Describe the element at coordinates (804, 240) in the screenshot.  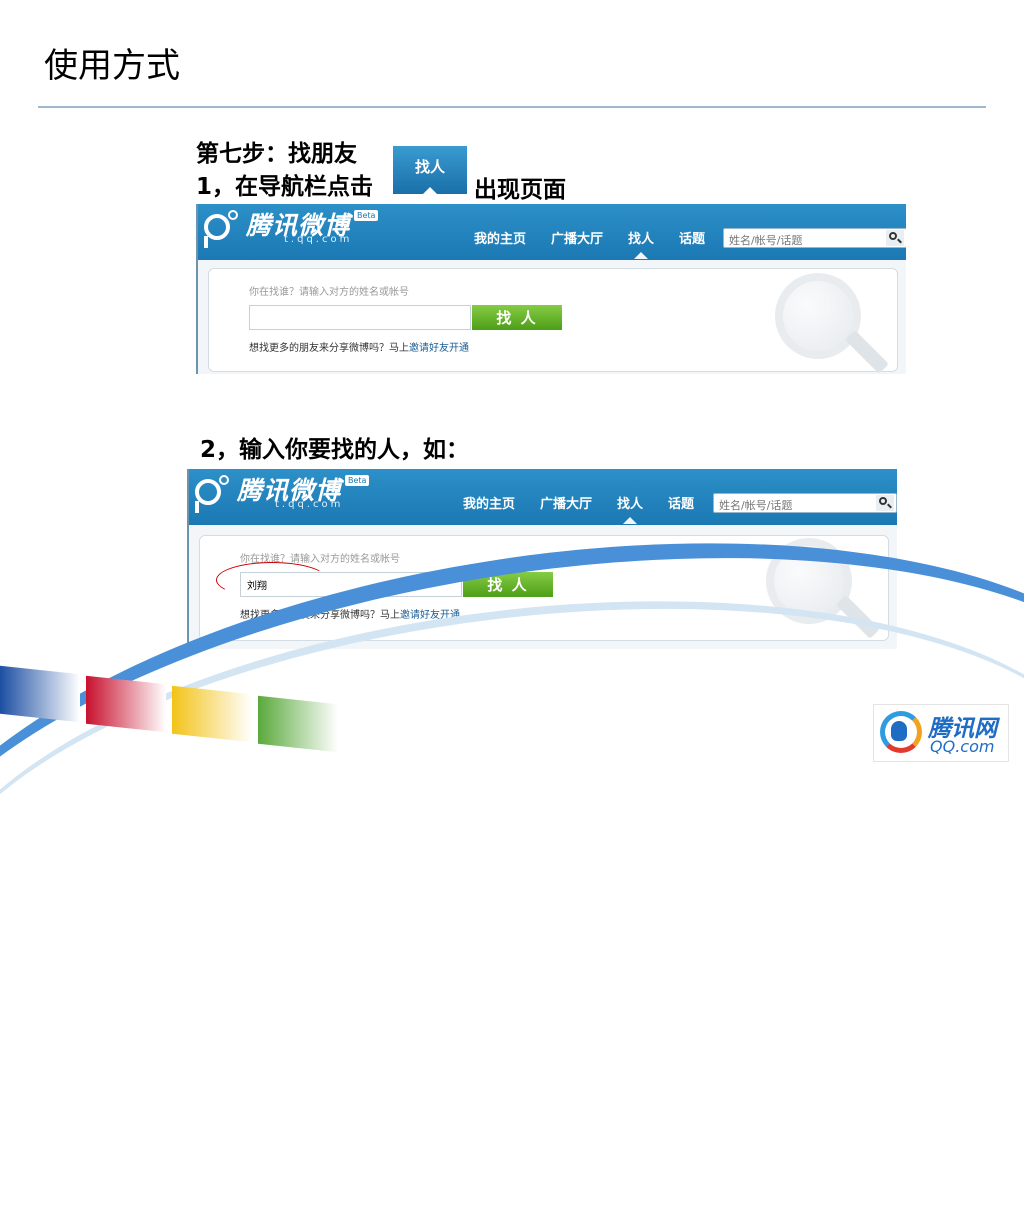
I see `top-search-input` at that location.